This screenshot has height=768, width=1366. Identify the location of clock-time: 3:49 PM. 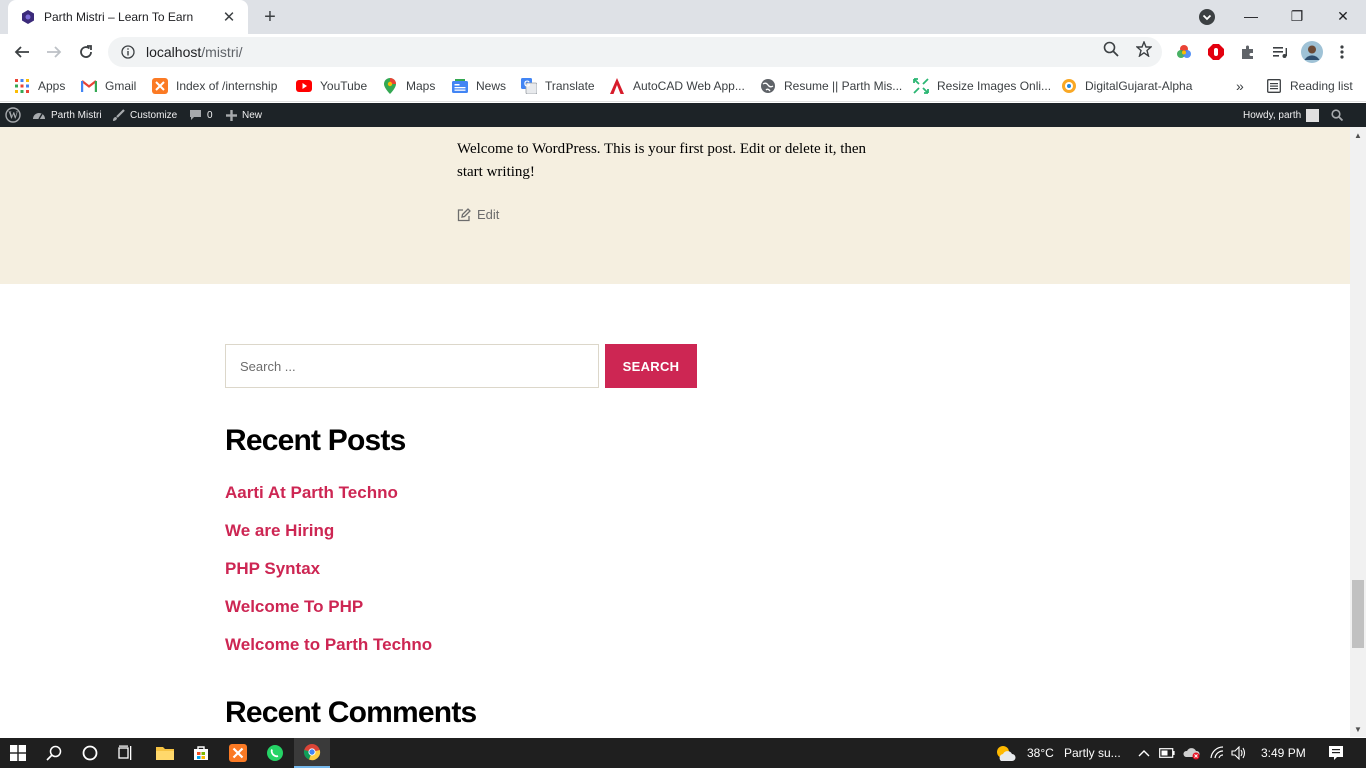
(1283, 753).